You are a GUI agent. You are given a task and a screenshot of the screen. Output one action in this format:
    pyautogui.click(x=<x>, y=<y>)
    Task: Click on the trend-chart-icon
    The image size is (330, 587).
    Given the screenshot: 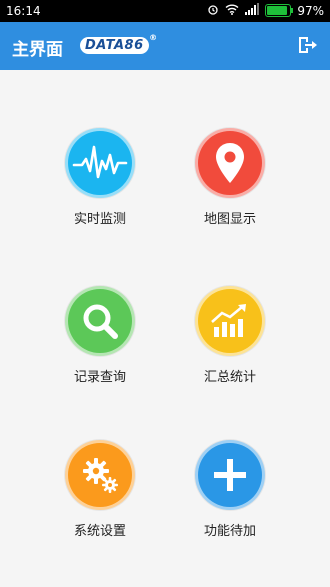 What is the action you would take?
    pyautogui.click(x=228, y=320)
    